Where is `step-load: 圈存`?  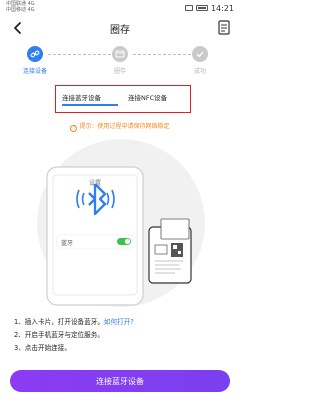
step-load: 圈存 is located at coordinates (120, 60).